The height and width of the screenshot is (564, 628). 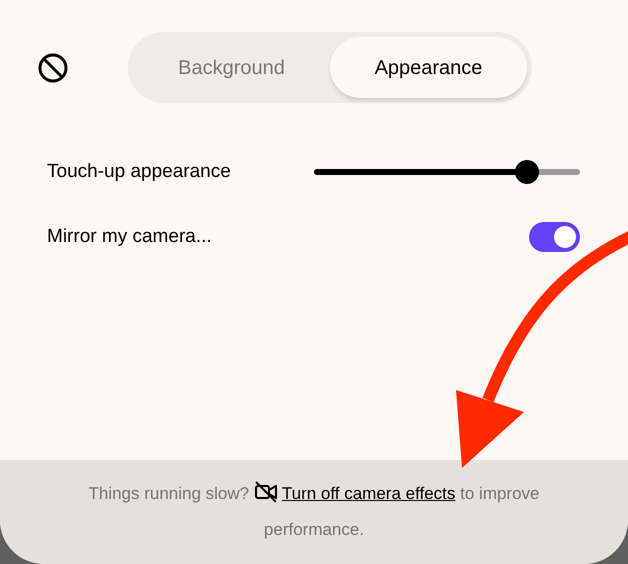 I want to click on tab: Appearance, so click(x=428, y=67).